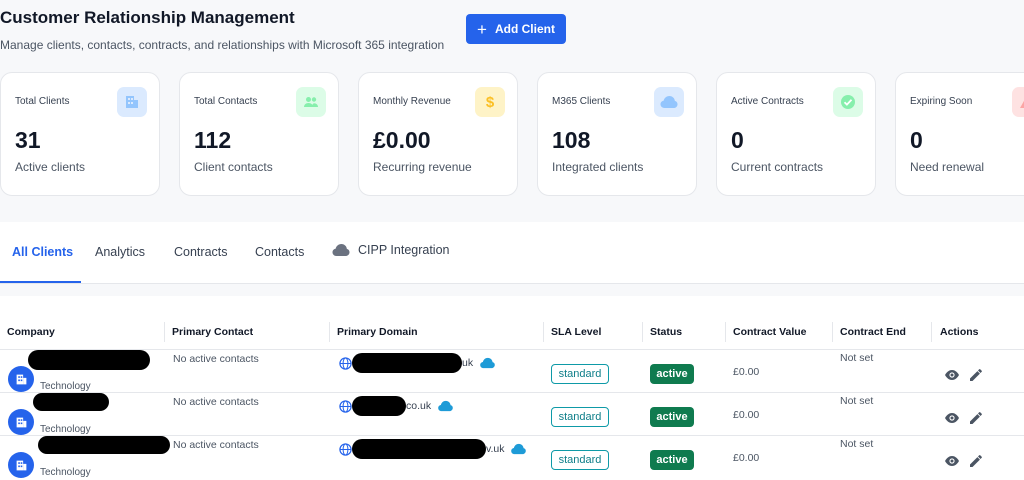 This screenshot has height=480, width=1024. Describe the element at coordinates (848, 102) in the screenshot. I see `check-circle-icon` at that location.